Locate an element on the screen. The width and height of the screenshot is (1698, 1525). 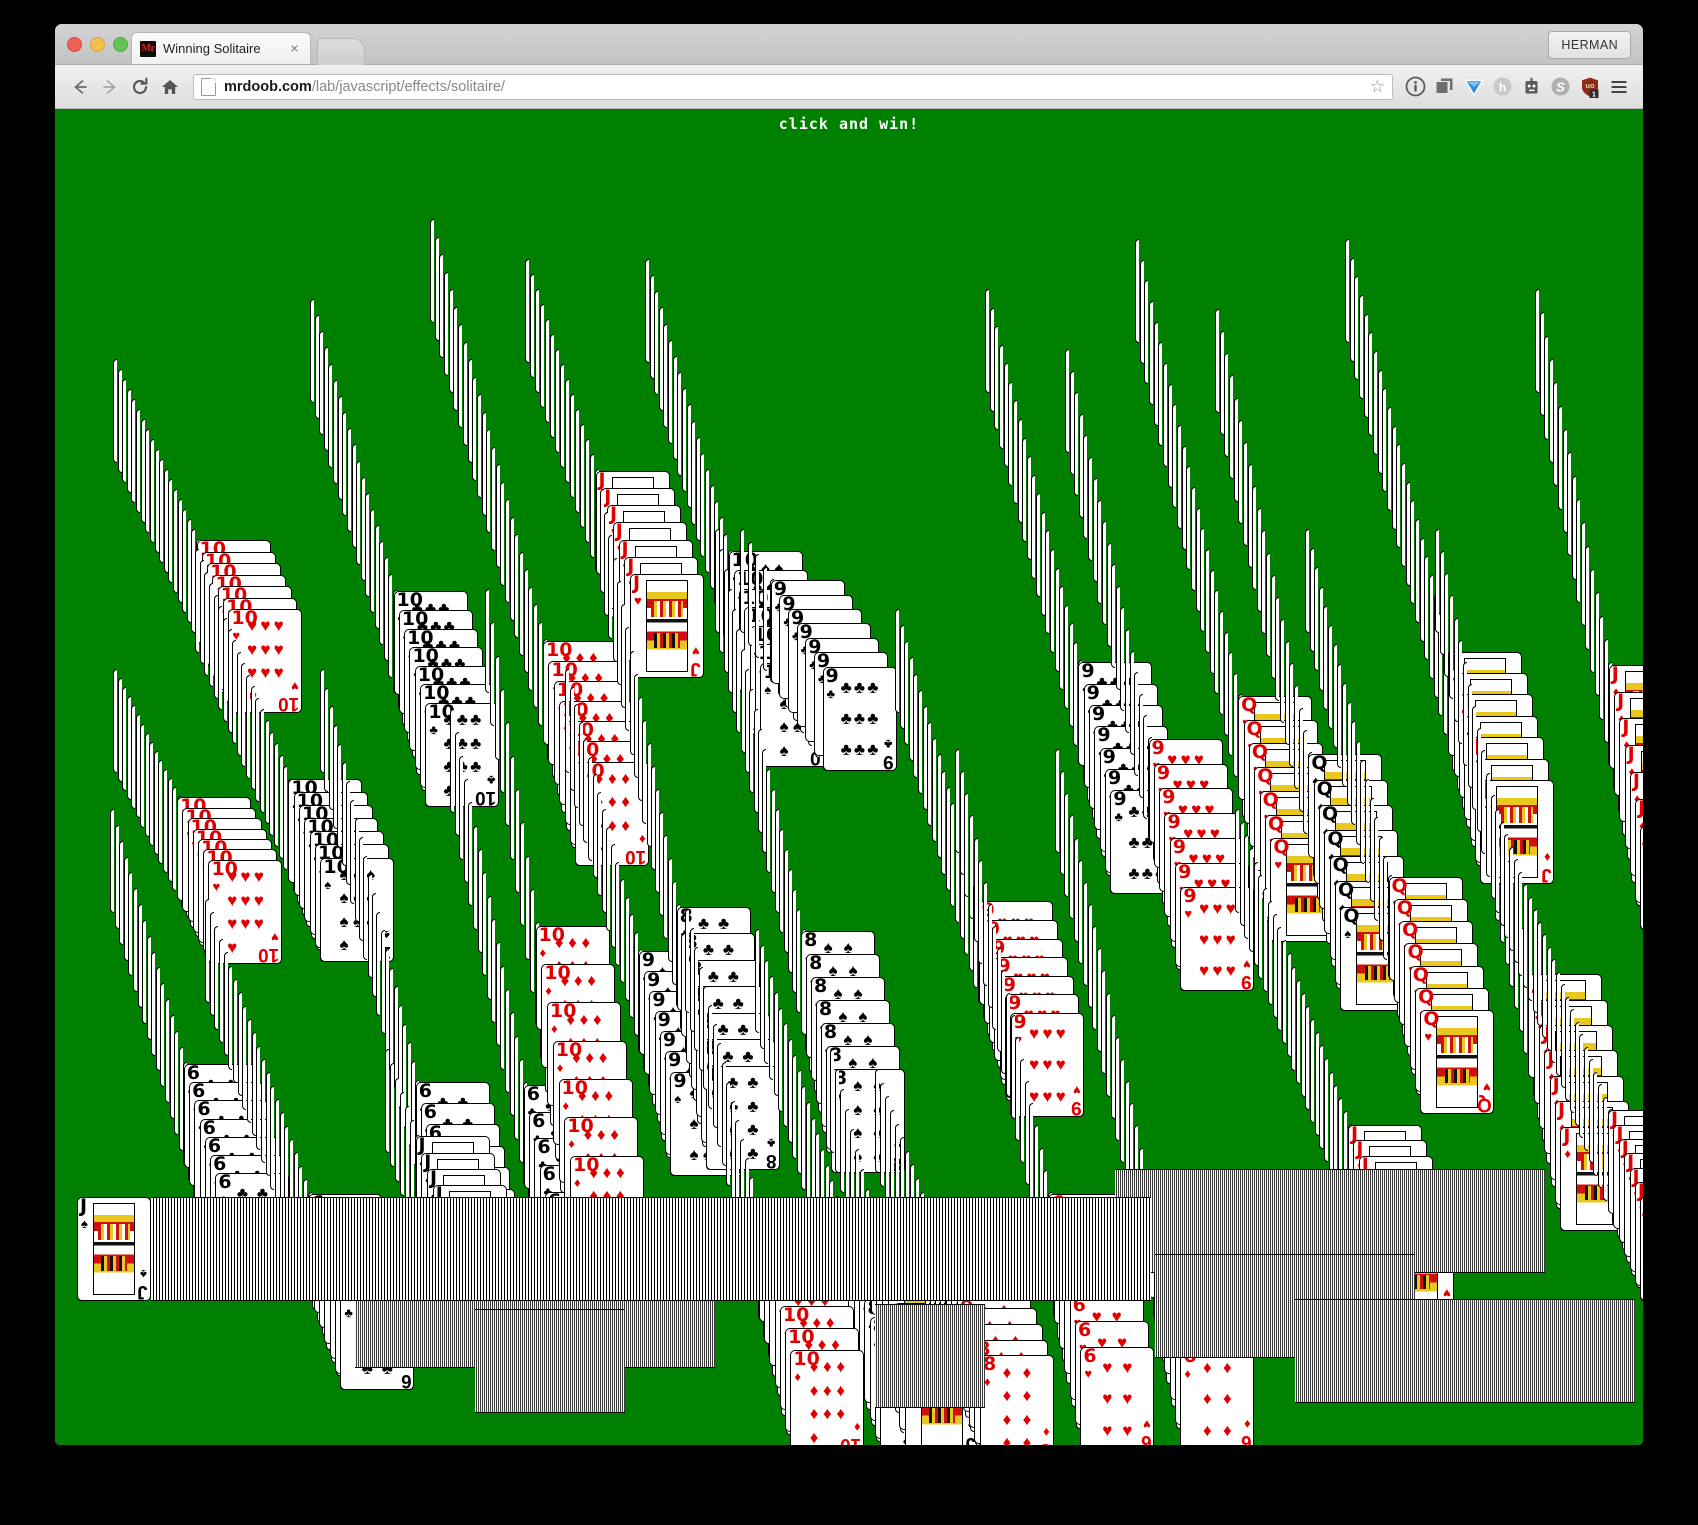
minimize-window-button is located at coordinates (97, 44).